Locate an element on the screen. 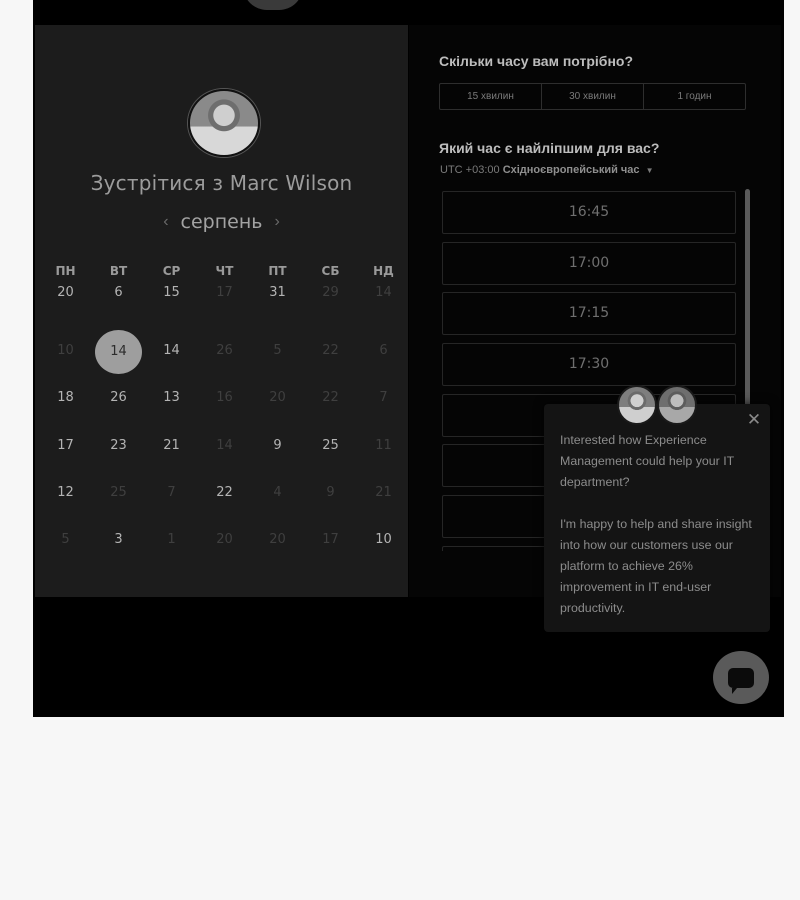  time-slot: 16:45 is located at coordinates (589, 212).